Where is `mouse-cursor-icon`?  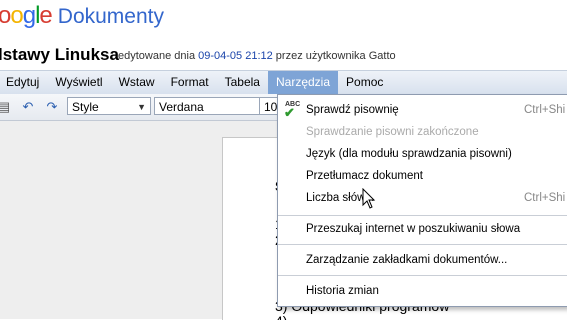 mouse-cursor-icon is located at coordinates (369, 198).